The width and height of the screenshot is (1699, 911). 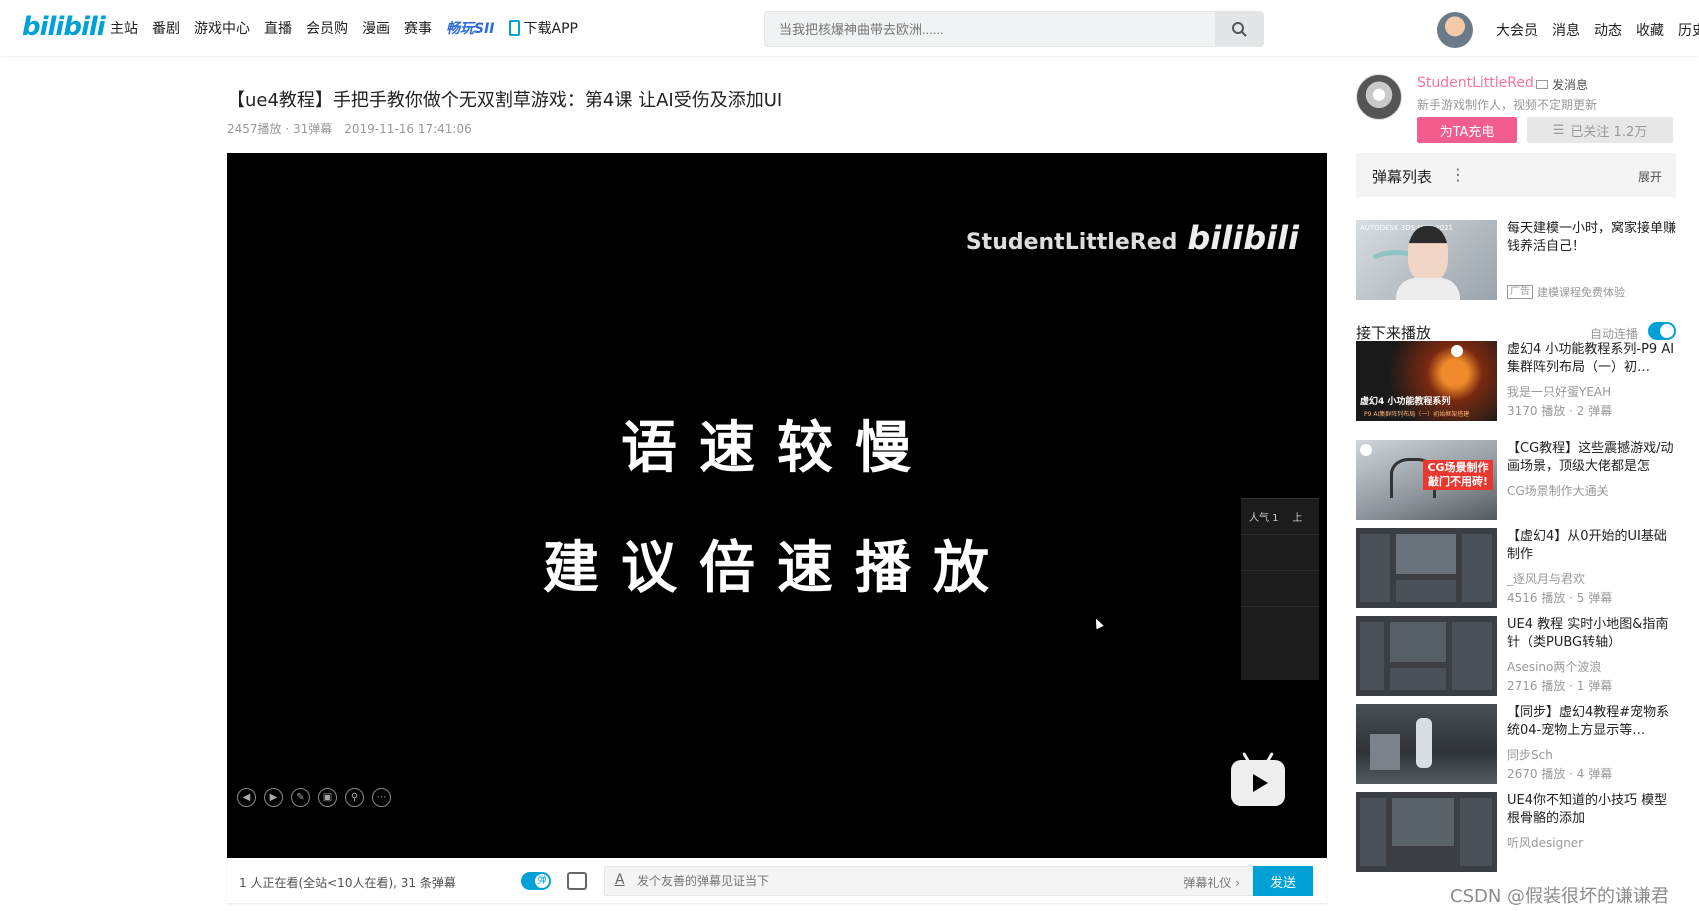 What do you see at coordinates (1591, 634) in the screenshot?
I see `recommendation-title: UE4 教程 实时小地图&指南针（类PUBG转轴）` at bounding box center [1591, 634].